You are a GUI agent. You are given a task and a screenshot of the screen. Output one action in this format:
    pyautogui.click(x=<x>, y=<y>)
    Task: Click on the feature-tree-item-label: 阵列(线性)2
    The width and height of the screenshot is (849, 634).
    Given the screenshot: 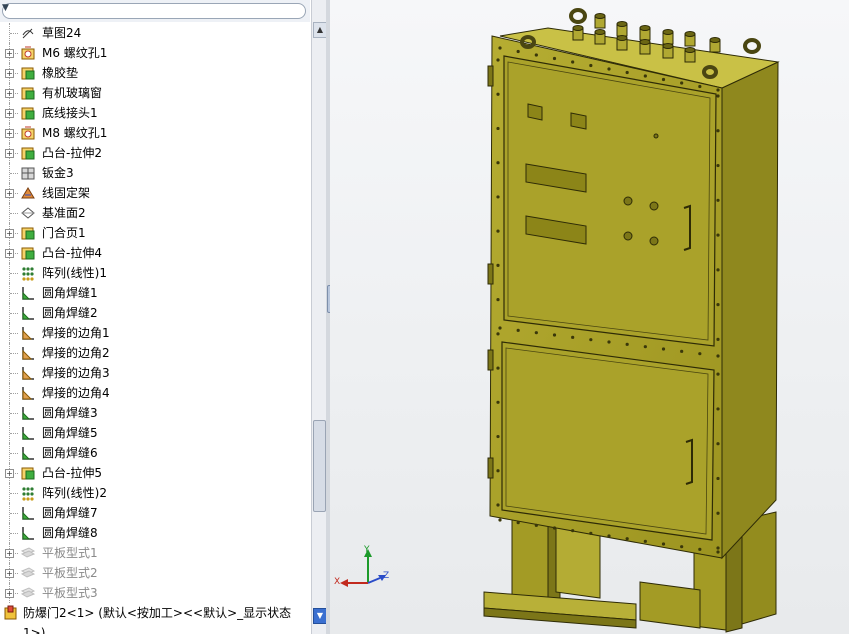 What is the action you would take?
    pyautogui.click(x=74, y=493)
    